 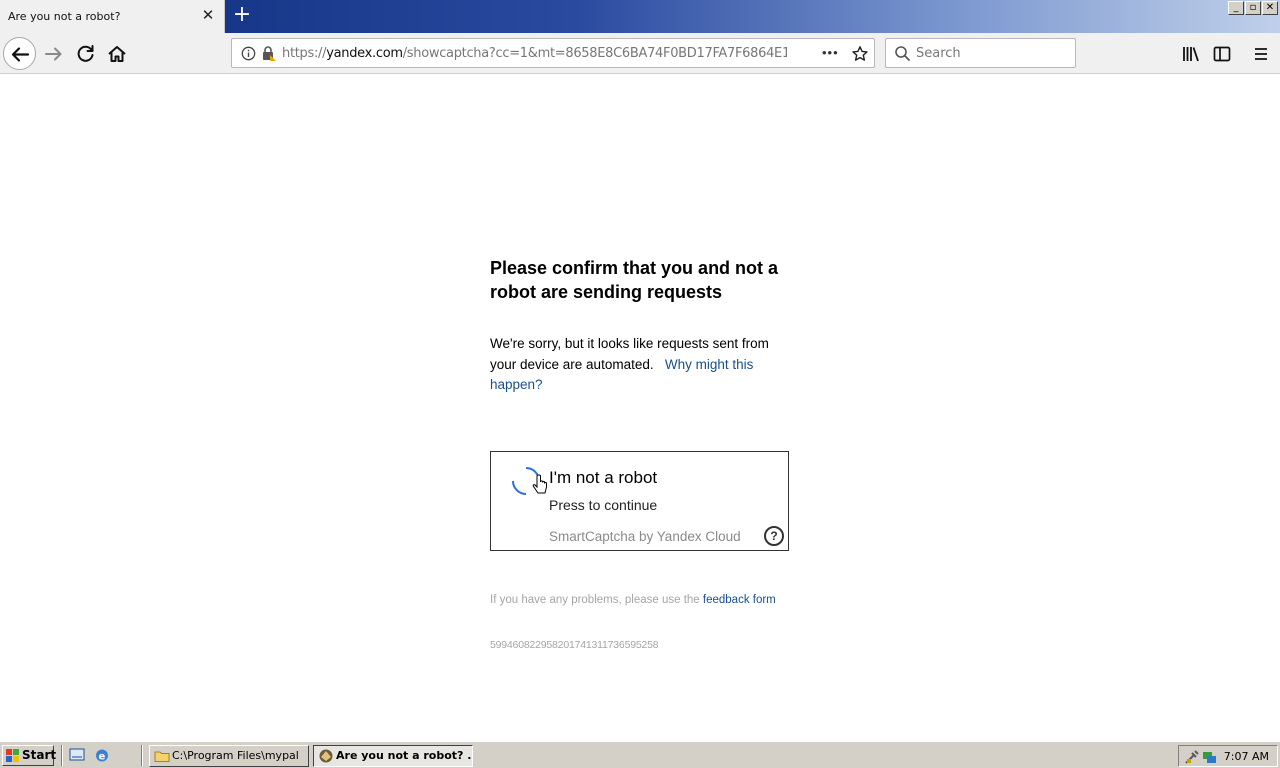 What do you see at coordinates (603, 505) in the screenshot?
I see `captcha-subtitle: Press to continue` at bounding box center [603, 505].